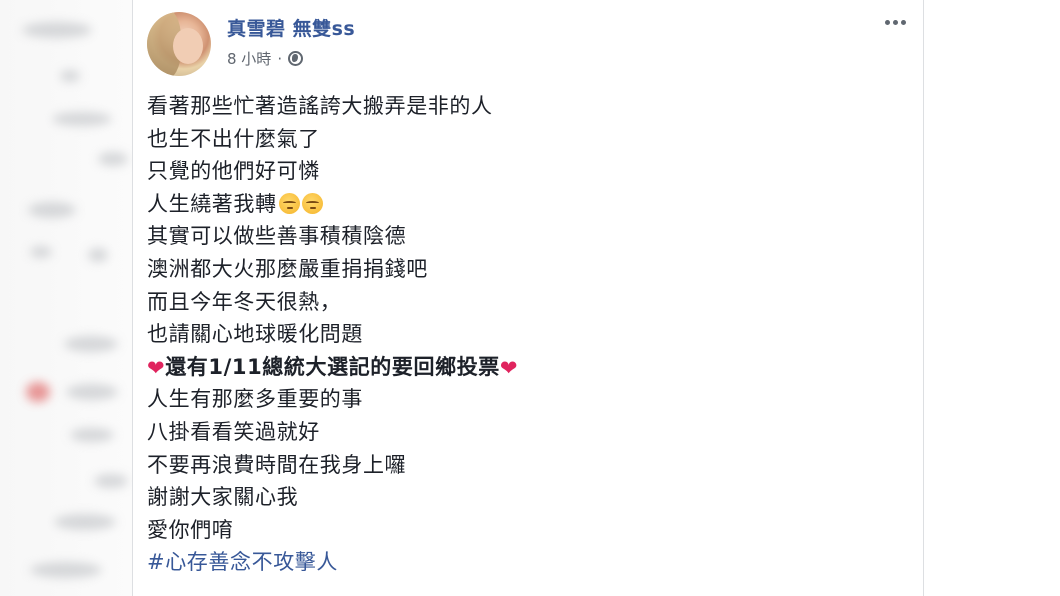 Image resolution: width=1060 pixels, height=596 pixels. I want to click on post-line: 謝謝大家關心我, so click(223, 497).